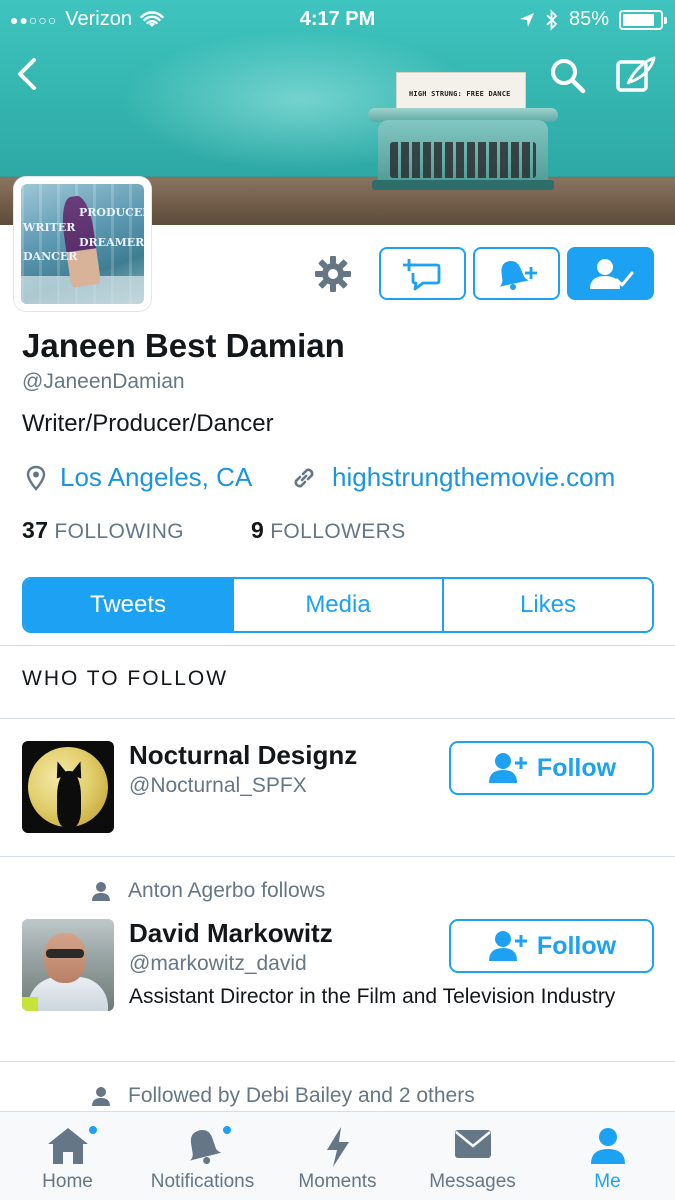  I want to click on following-button, so click(610, 273).